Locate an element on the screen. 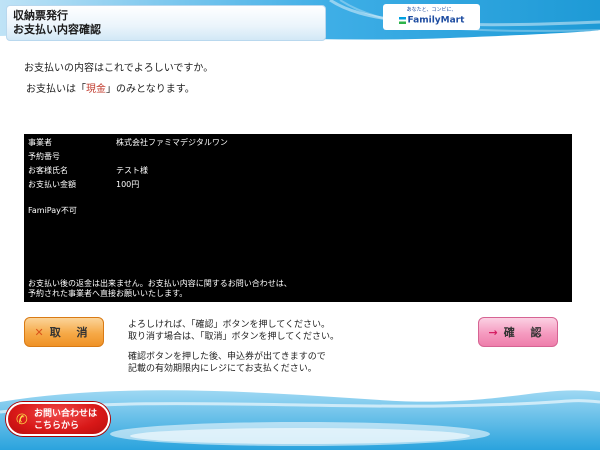 The image size is (600, 450). detail-value: 100円 is located at coordinates (128, 184).